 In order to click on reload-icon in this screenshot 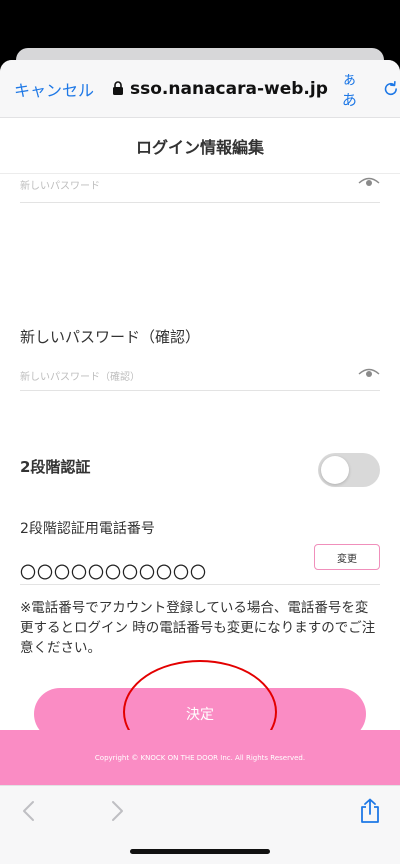, I will do `click(391, 89)`.